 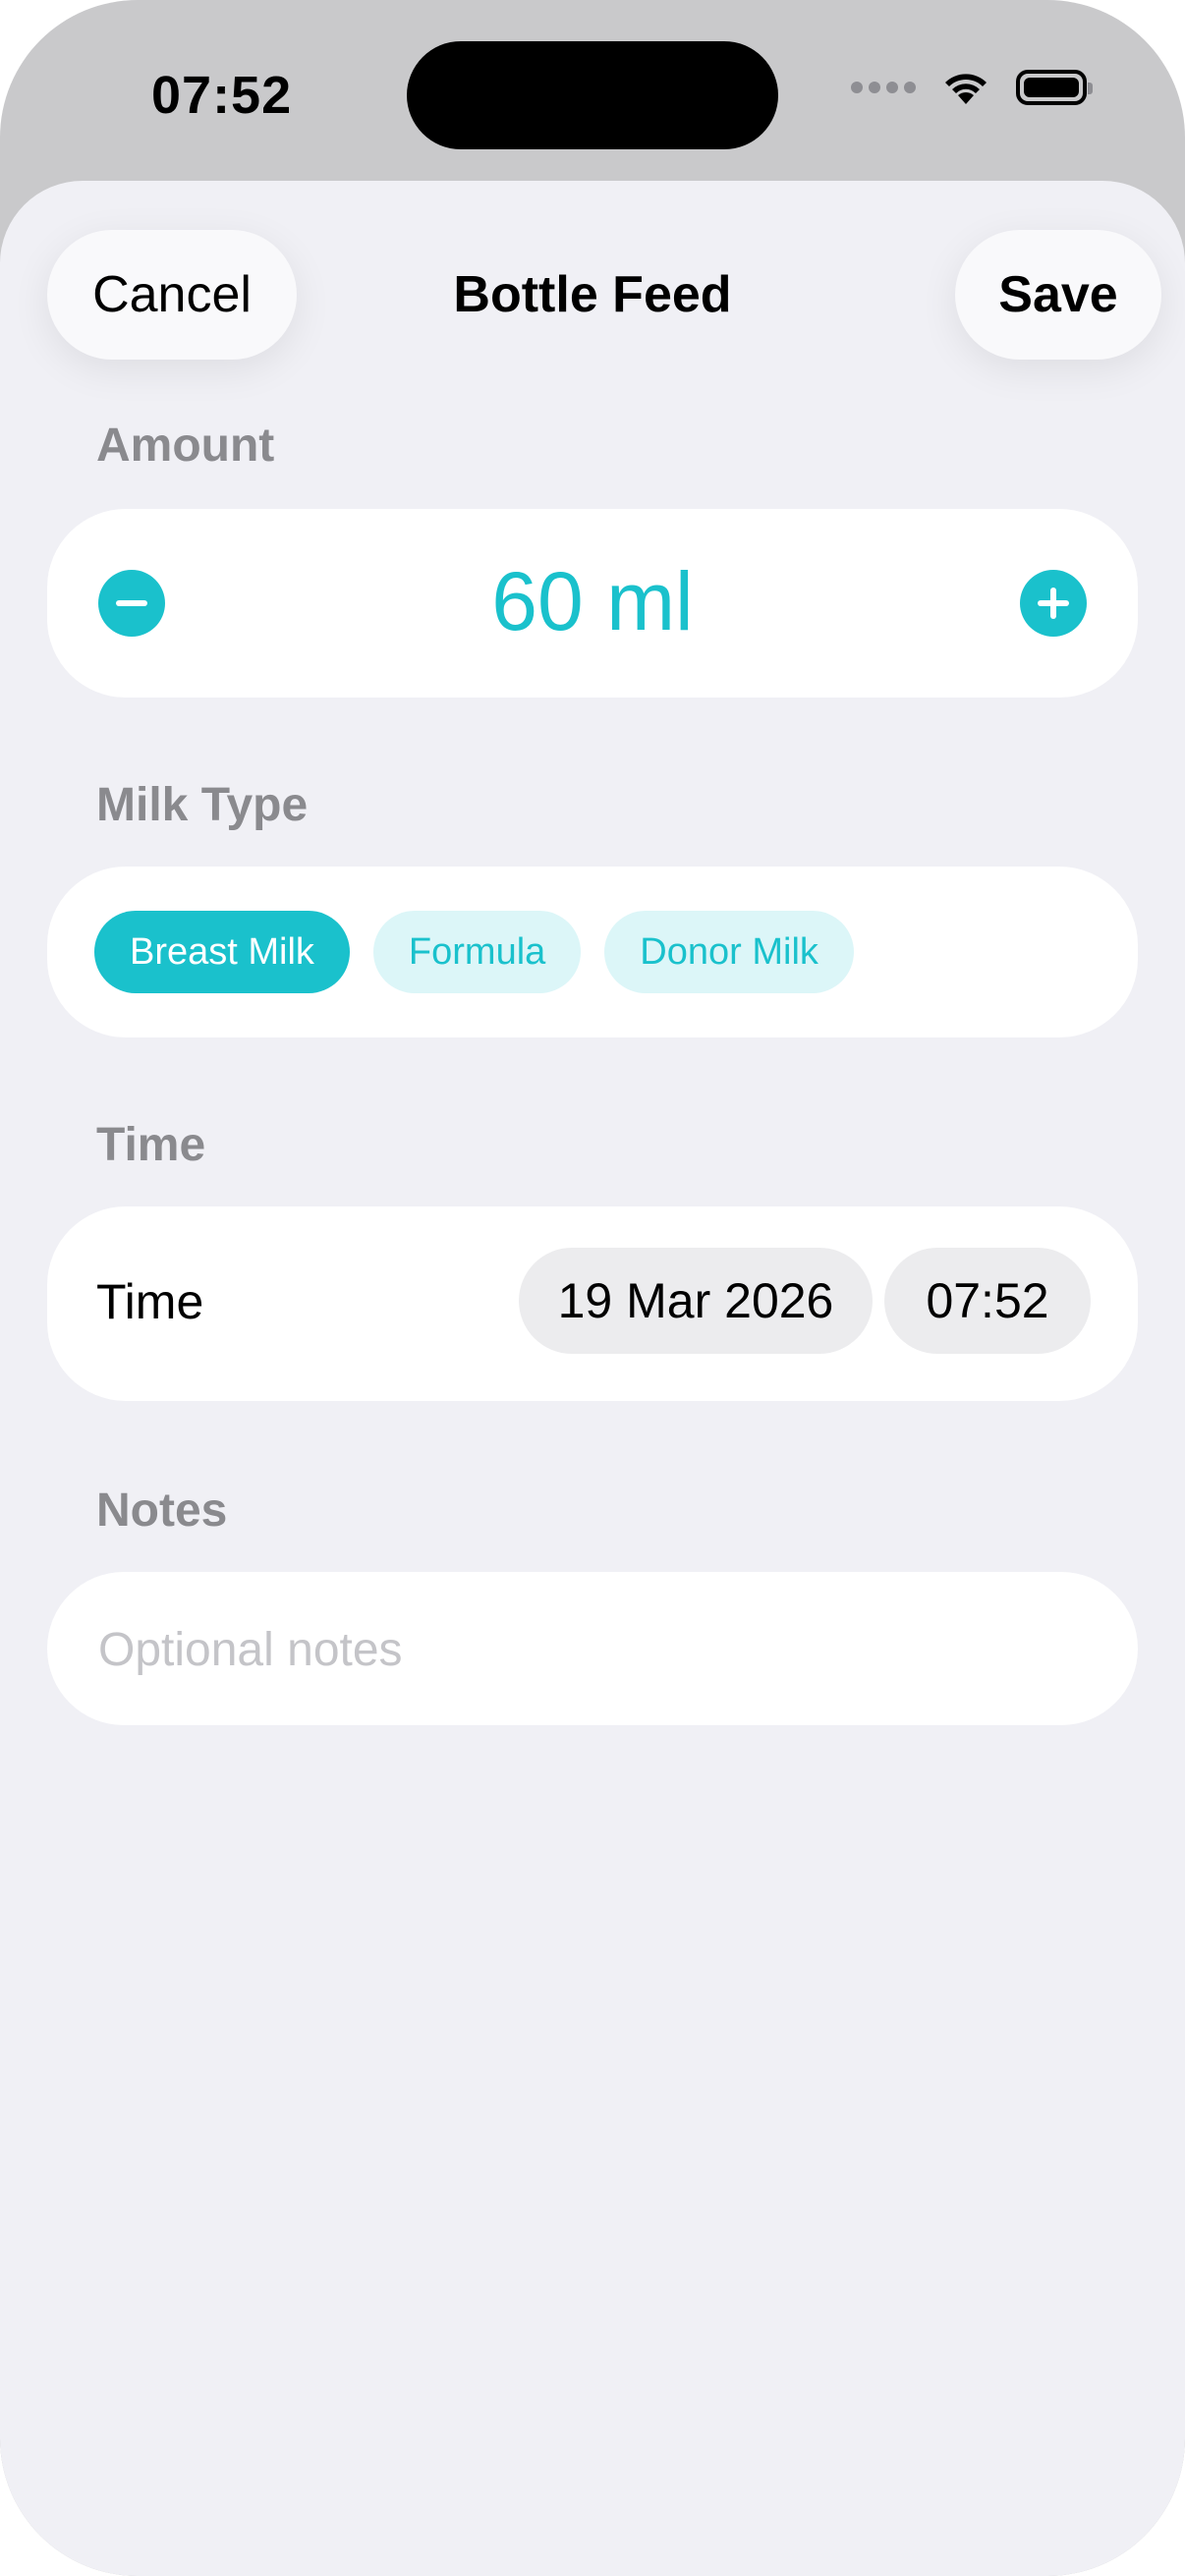 I want to click on time-row: Time 19 Mar 2026 07:52, so click(x=592, y=1303).